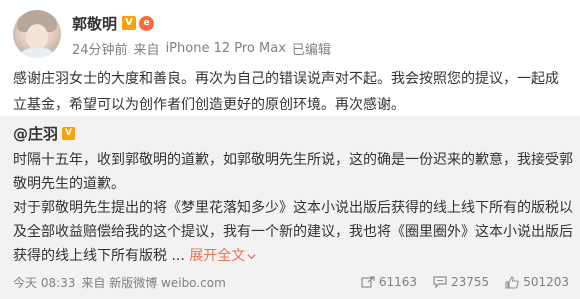  What do you see at coordinates (94, 23) in the screenshot?
I see `author-name: 郭敬明` at bounding box center [94, 23].